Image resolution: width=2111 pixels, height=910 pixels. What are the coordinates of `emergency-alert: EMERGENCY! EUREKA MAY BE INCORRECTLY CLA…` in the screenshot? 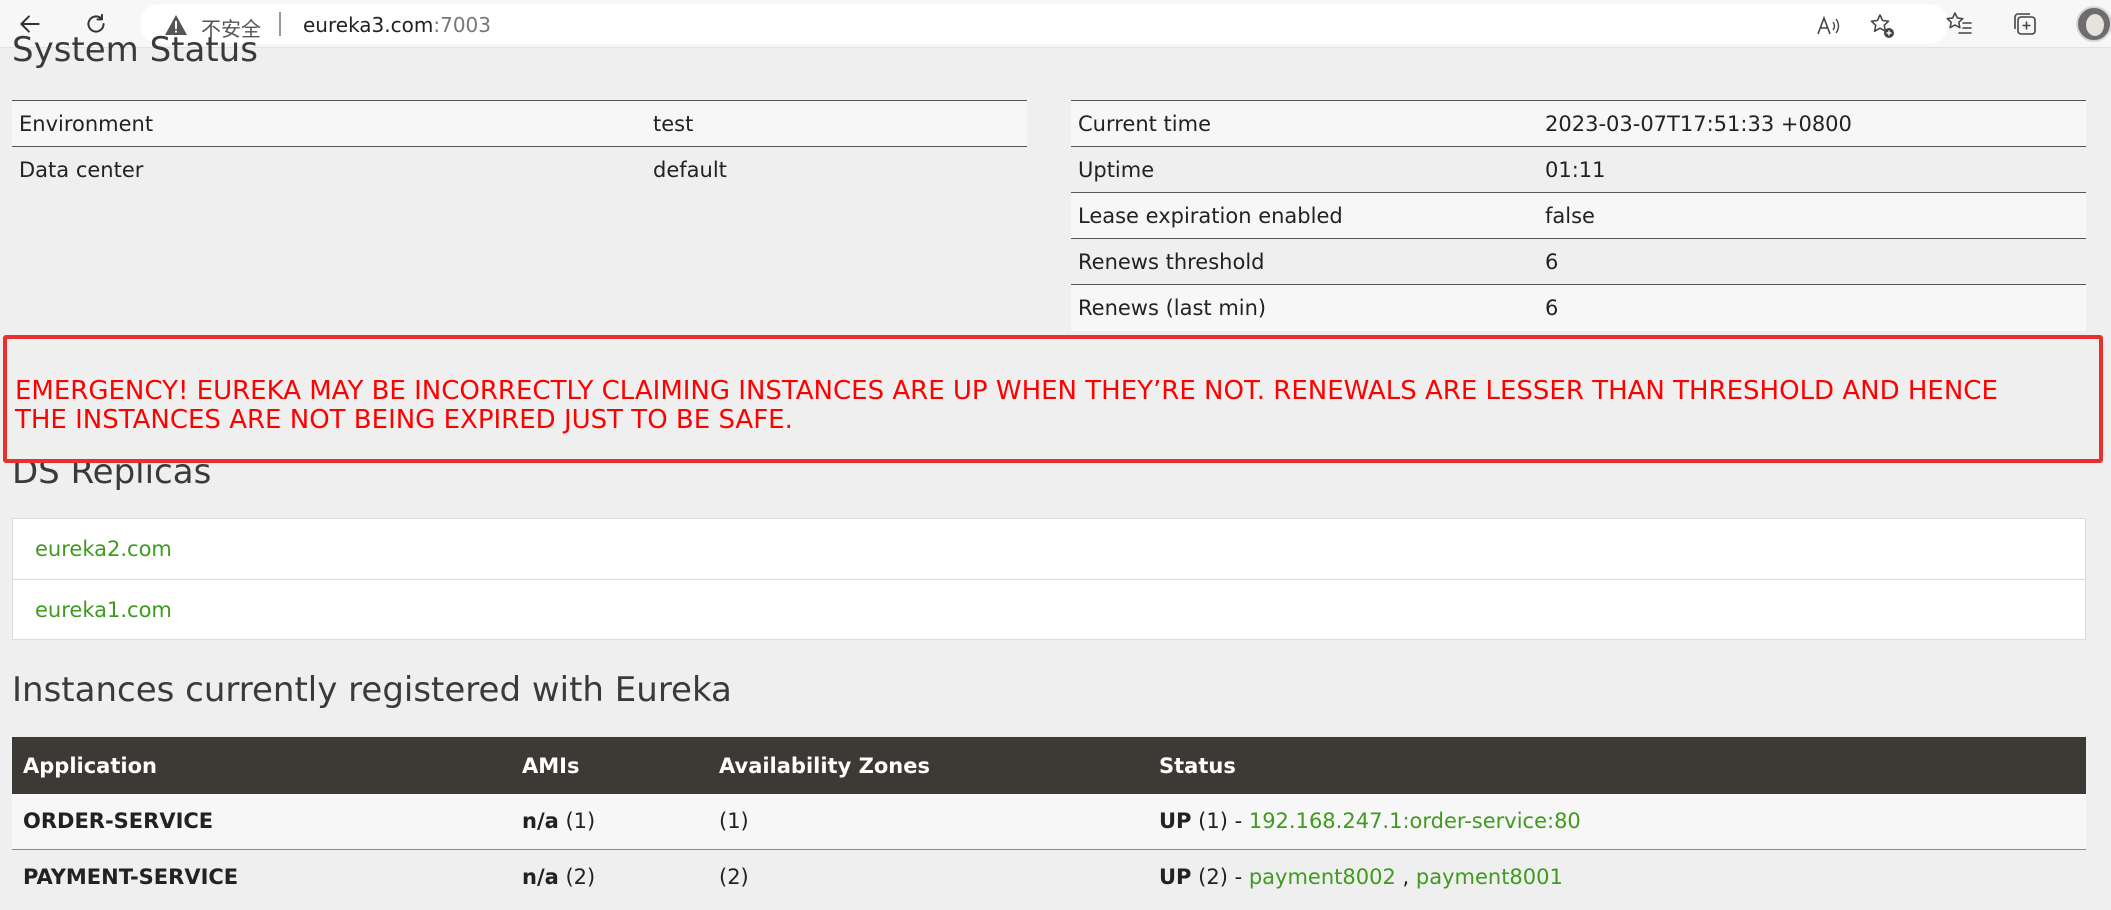 It's located at (1053, 399).